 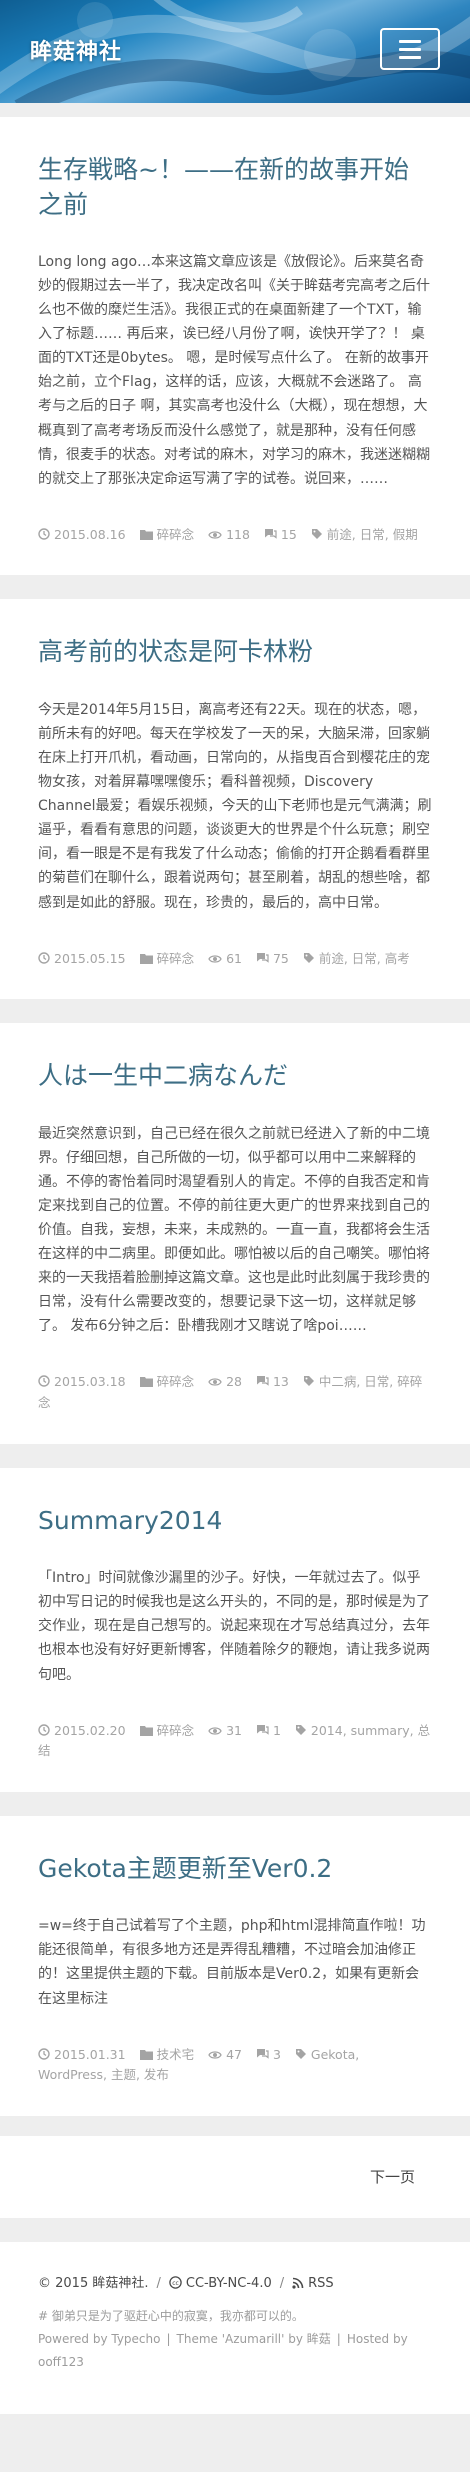 I want to click on post-views: 28, so click(x=225, y=1381).